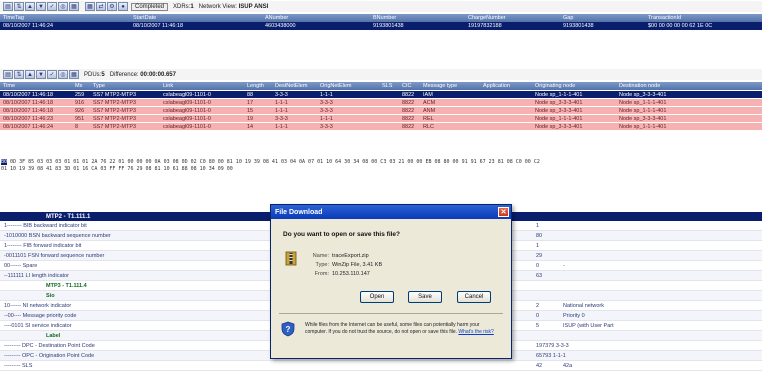 Image resolution: width=762 pixels, height=383 pixels. What do you see at coordinates (123, 6) in the screenshot?
I see `stop-icon: ●` at bounding box center [123, 6].